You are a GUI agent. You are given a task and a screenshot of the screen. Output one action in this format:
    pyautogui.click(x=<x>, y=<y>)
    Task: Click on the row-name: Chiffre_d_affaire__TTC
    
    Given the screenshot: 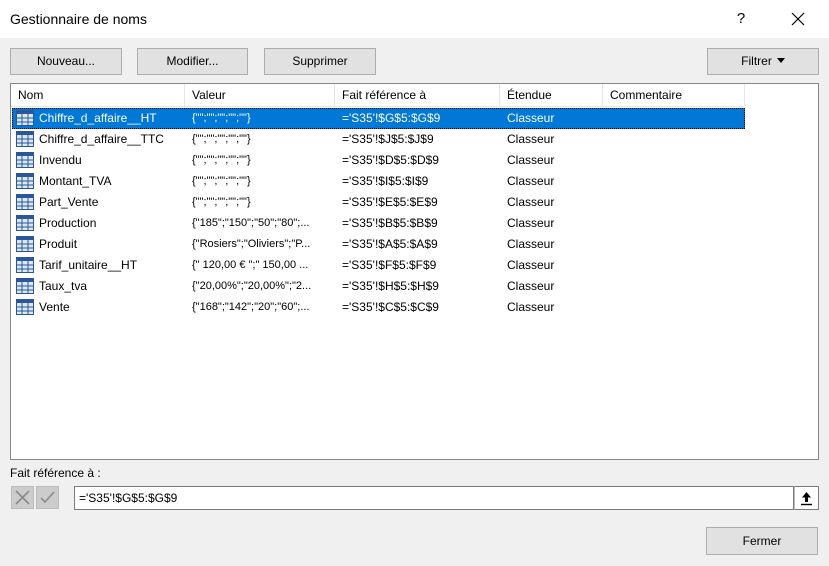 What is the action you would take?
    pyautogui.click(x=101, y=139)
    